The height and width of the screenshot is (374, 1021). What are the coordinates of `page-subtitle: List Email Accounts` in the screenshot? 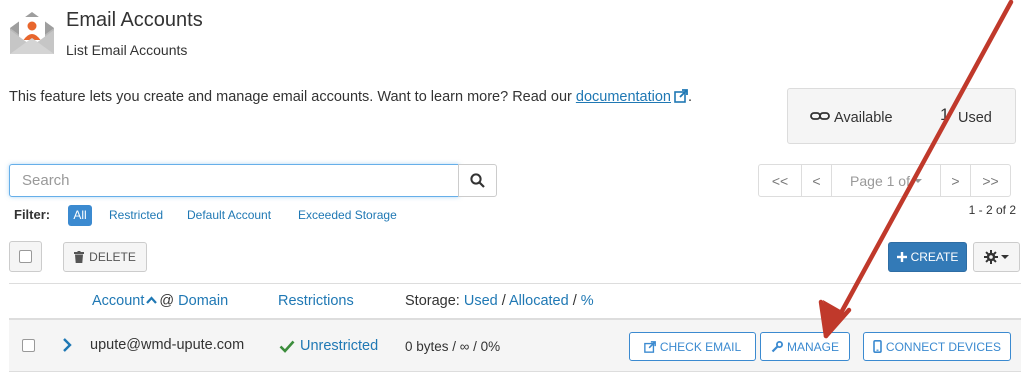 It's located at (127, 50).